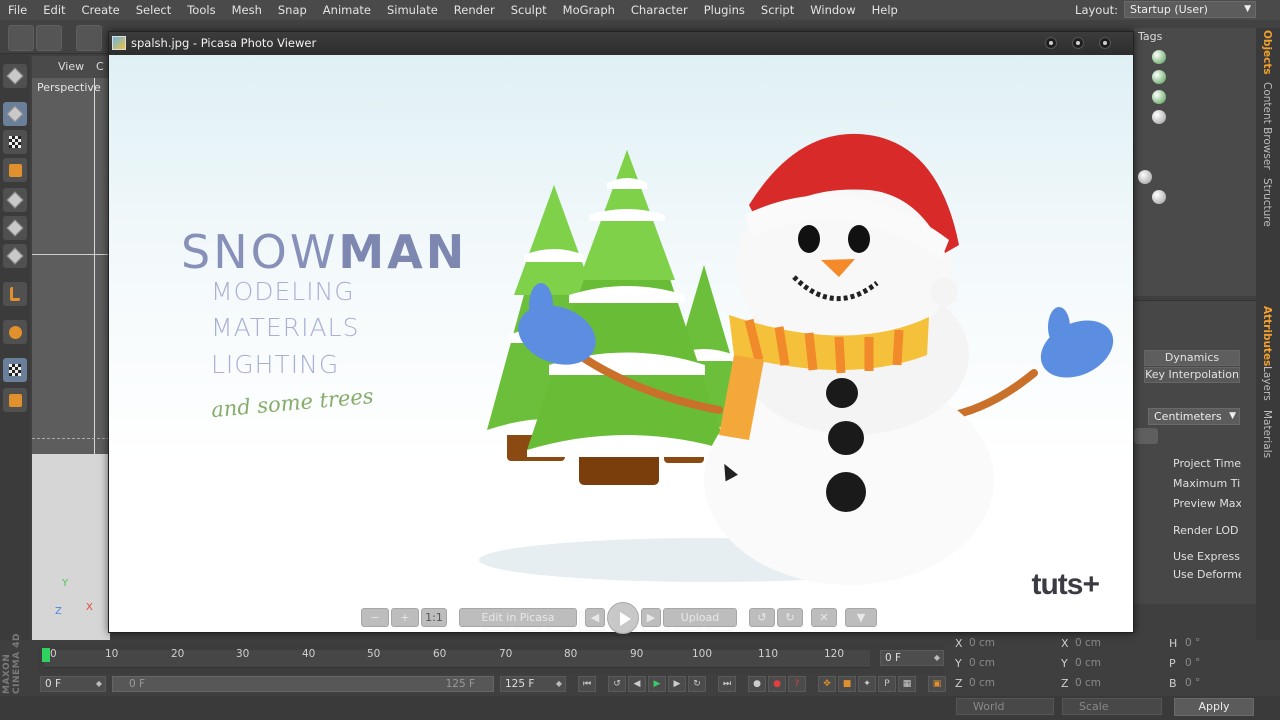 Image resolution: width=1280 pixels, height=720 pixels. Describe the element at coordinates (15, 170) in the screenshot. I see `workplane-button` at that location.